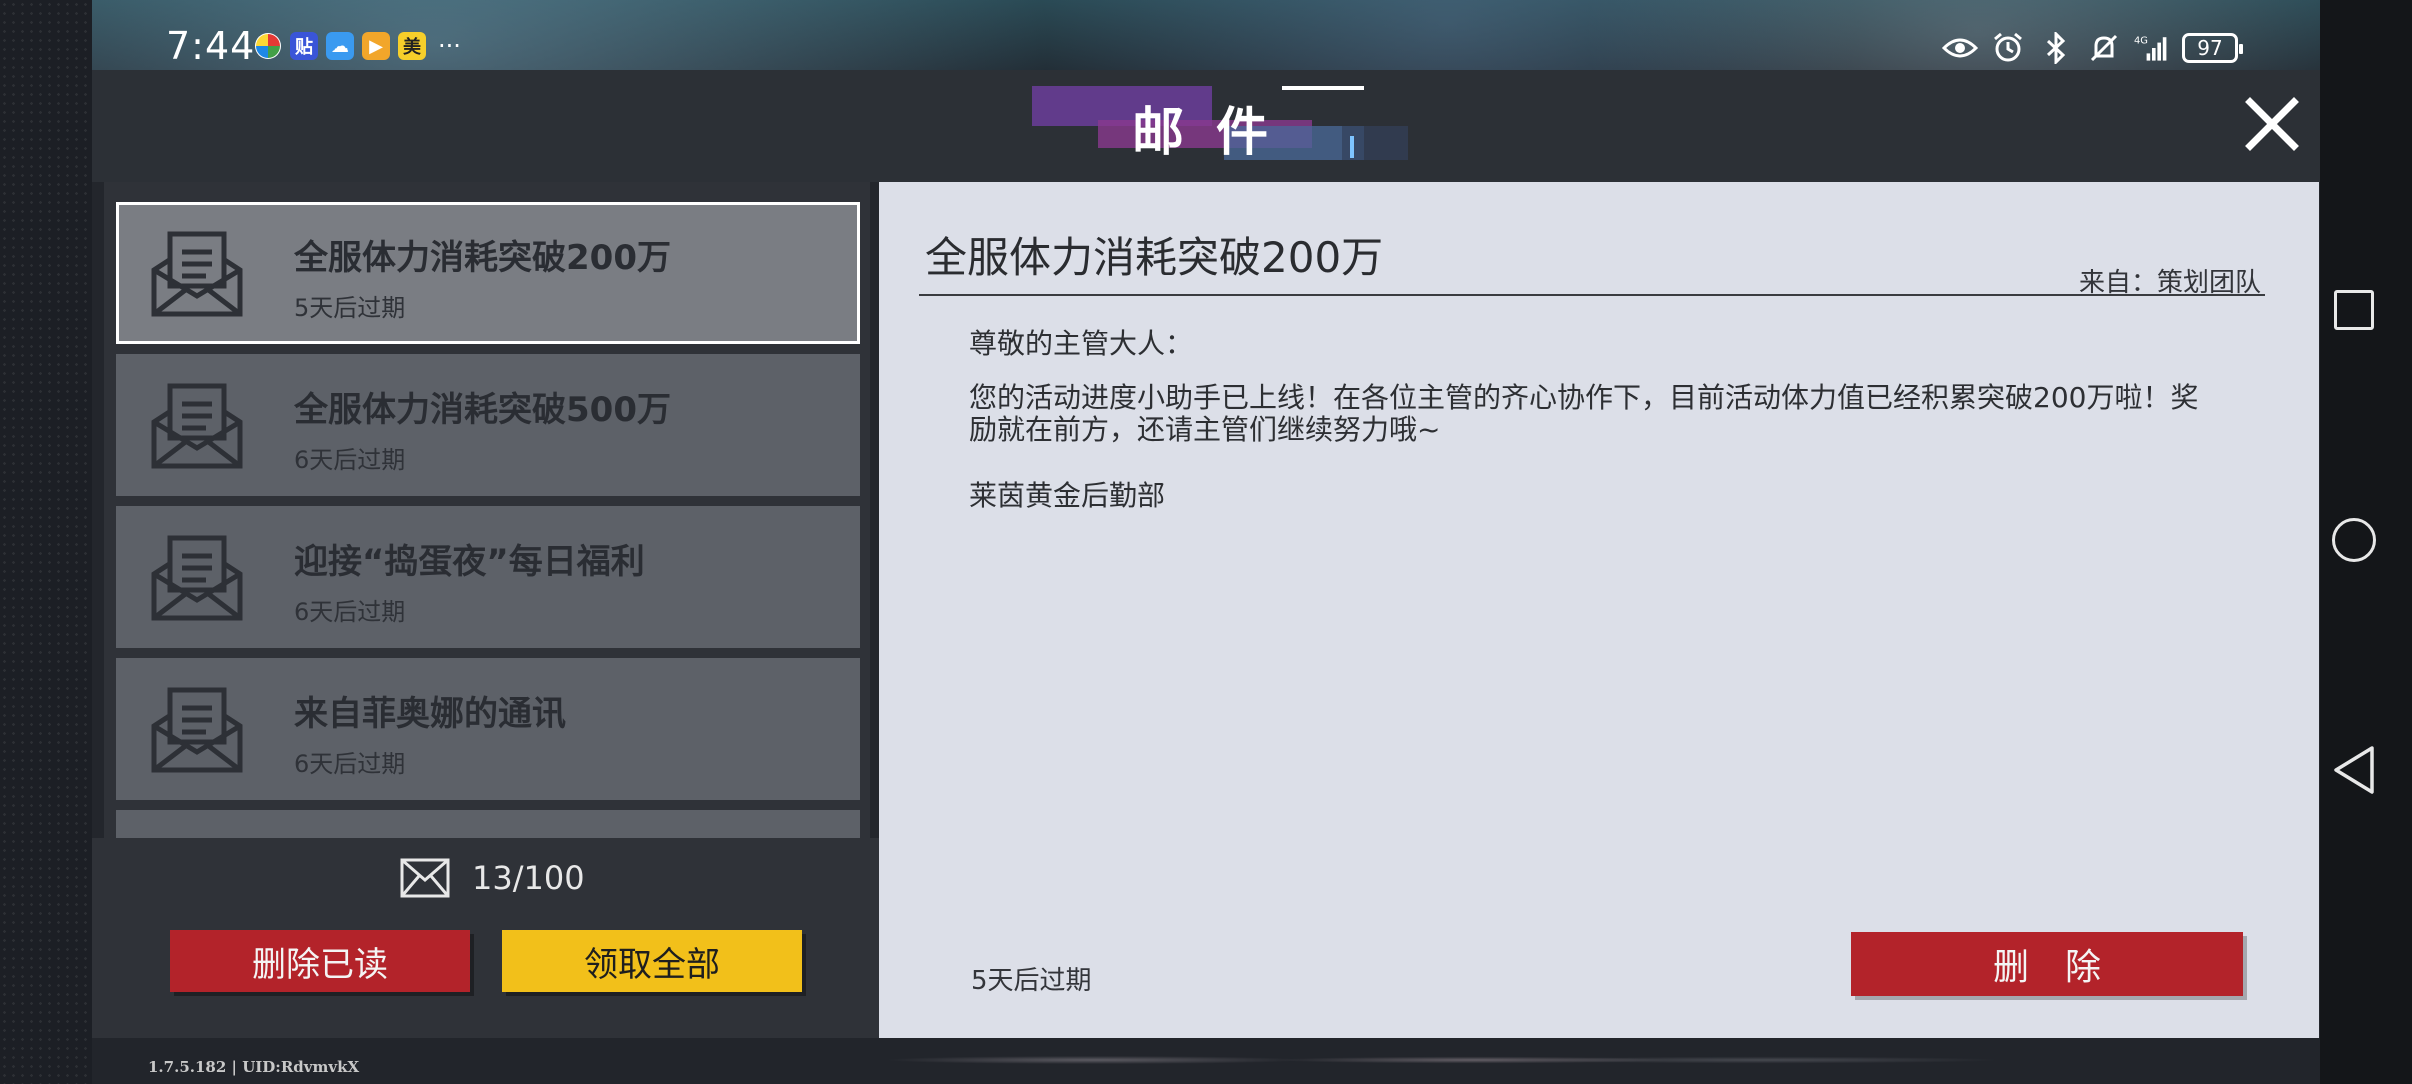  I want to click on close-icon, so click(2272, 124).